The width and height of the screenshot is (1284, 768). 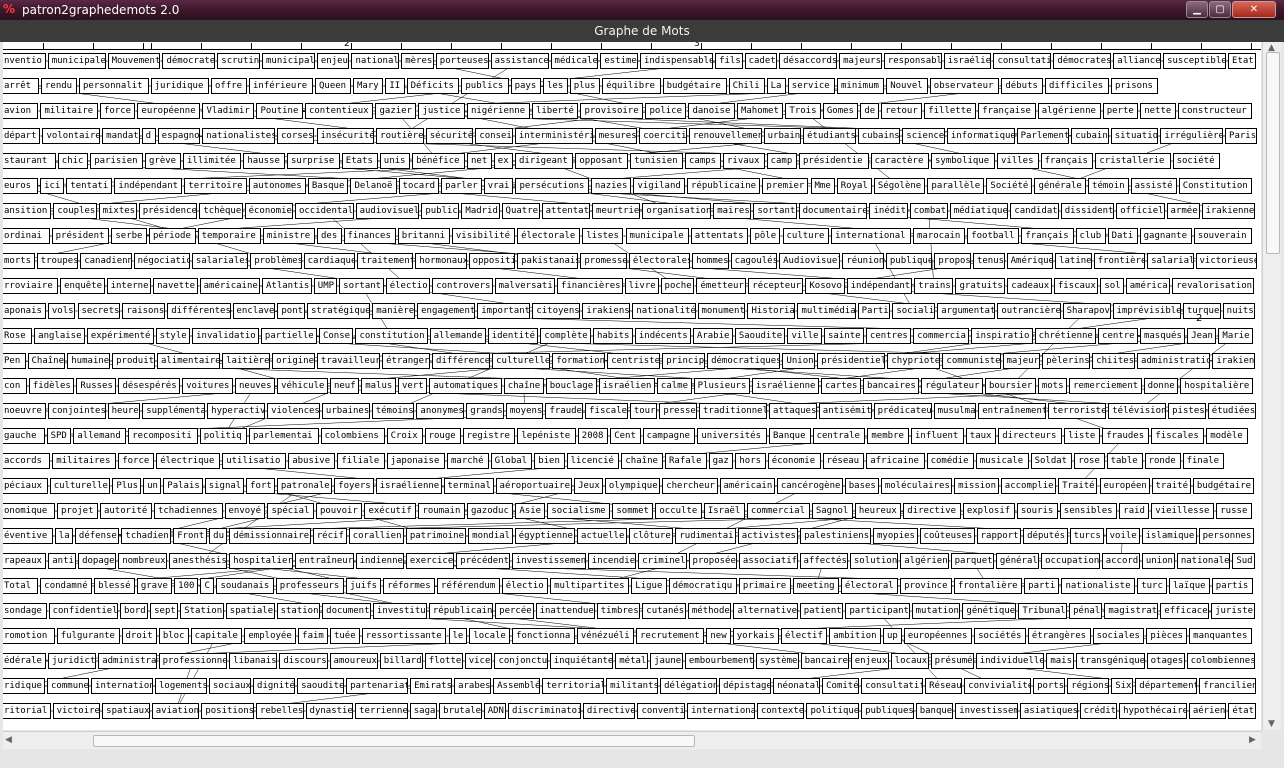 What do you see at coordinates (616, 211) in the screenshot?
I see `word-node: meurtrie` at bounding box center [616, 211].